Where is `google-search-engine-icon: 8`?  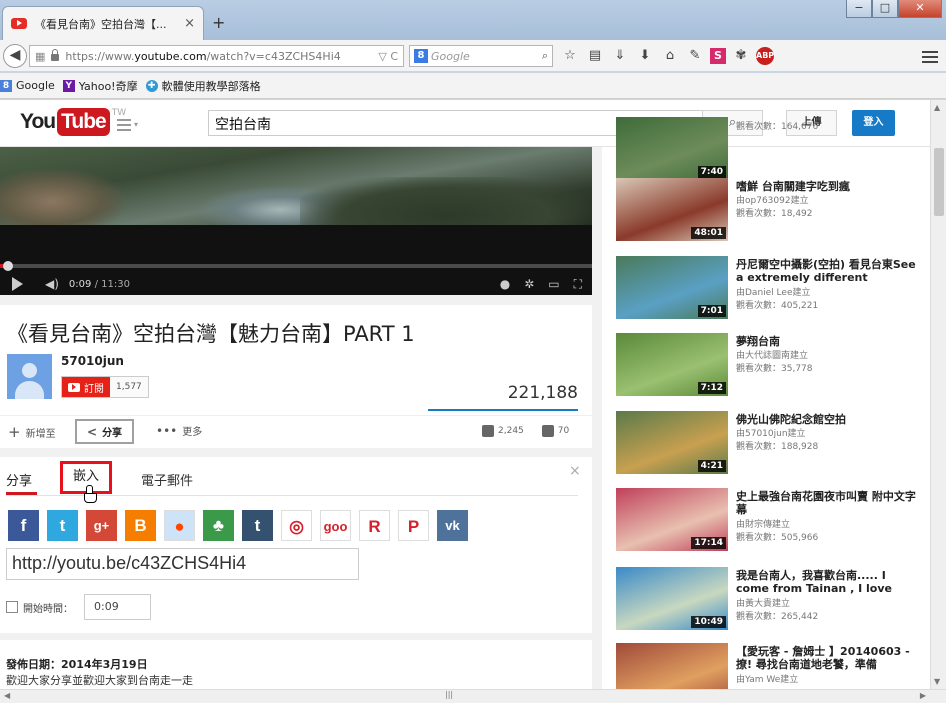
google-search-engine-icon: 8 is located at coordinates (421, 56).